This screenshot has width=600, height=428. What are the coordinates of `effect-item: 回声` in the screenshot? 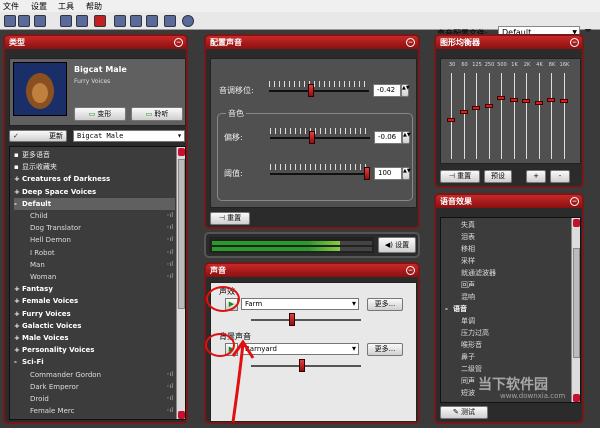 It's located at (507, 285).